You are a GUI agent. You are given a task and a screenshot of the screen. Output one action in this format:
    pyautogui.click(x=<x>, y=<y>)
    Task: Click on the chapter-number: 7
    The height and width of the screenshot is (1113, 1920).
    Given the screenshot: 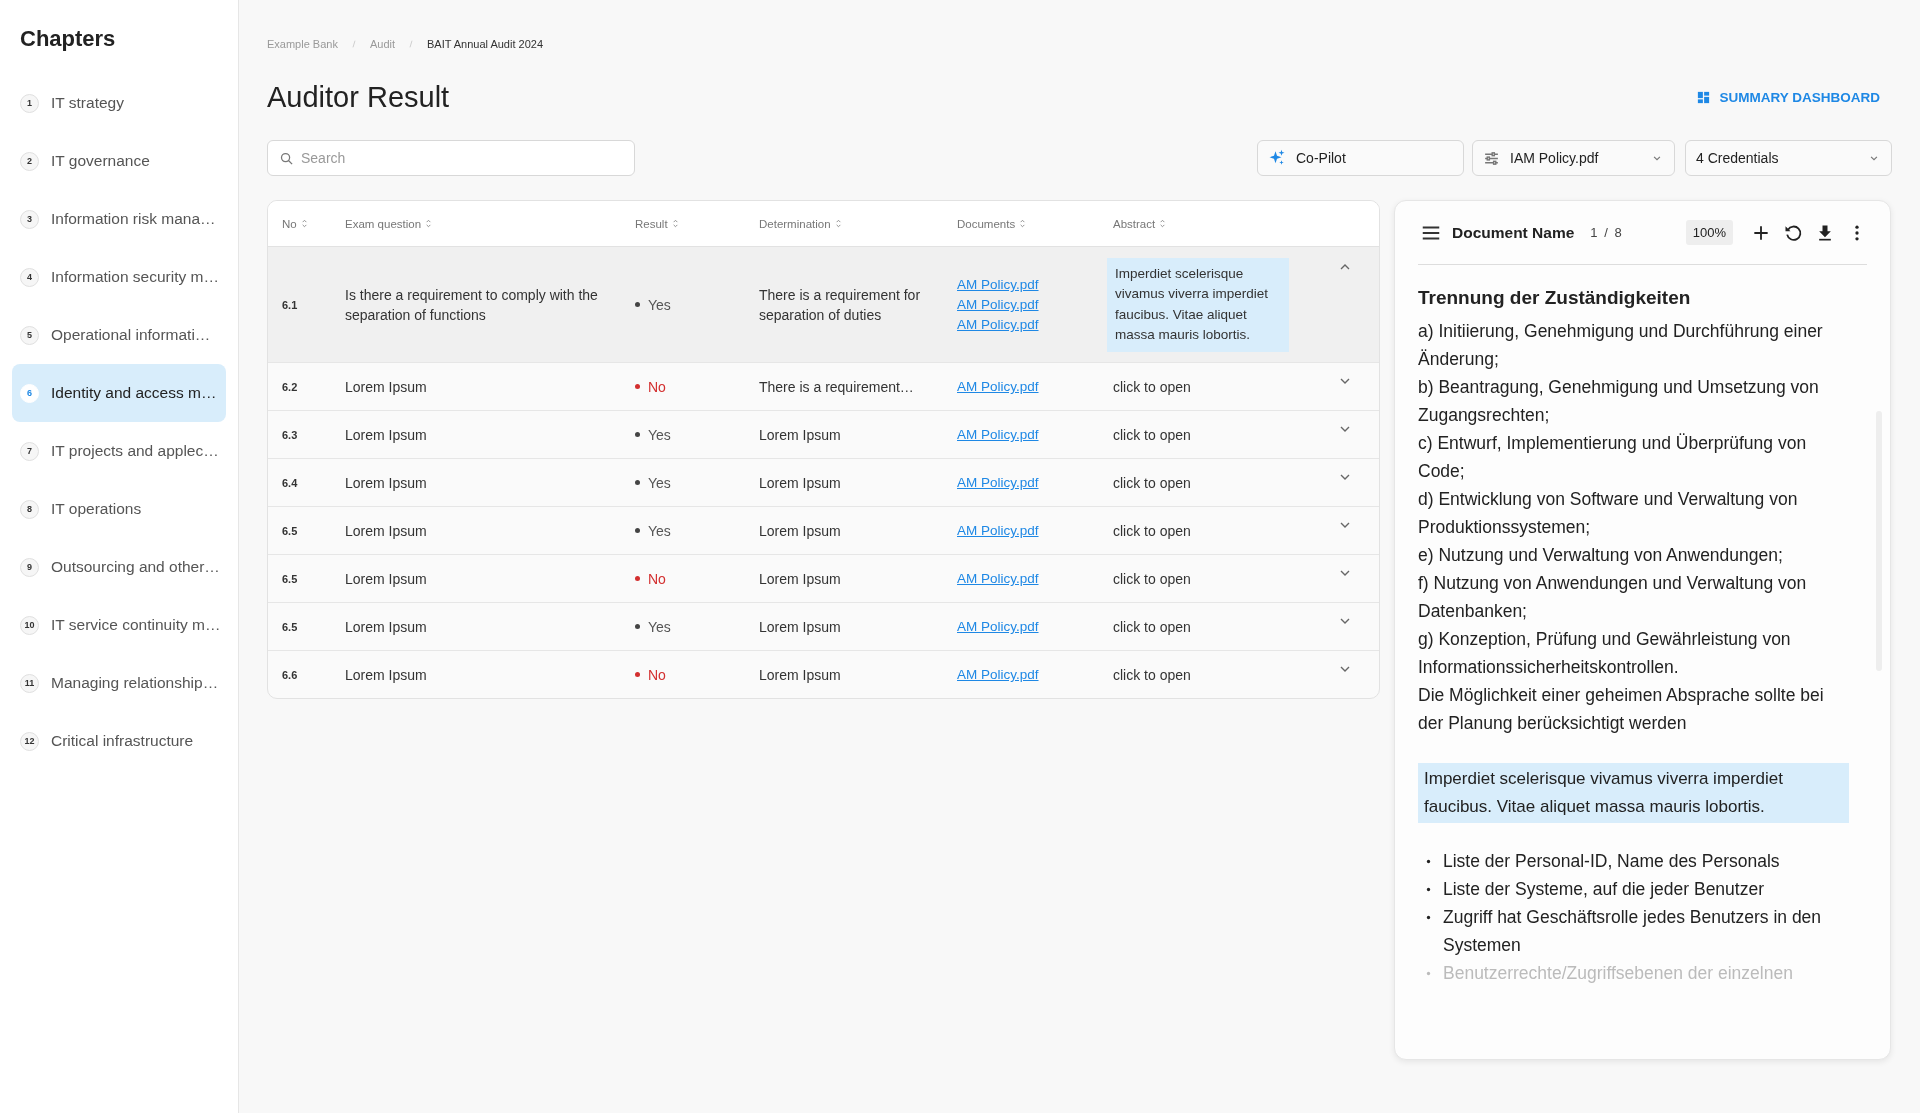 What is the action you would take?
    pyautogui.click(x=29, y=451)
    